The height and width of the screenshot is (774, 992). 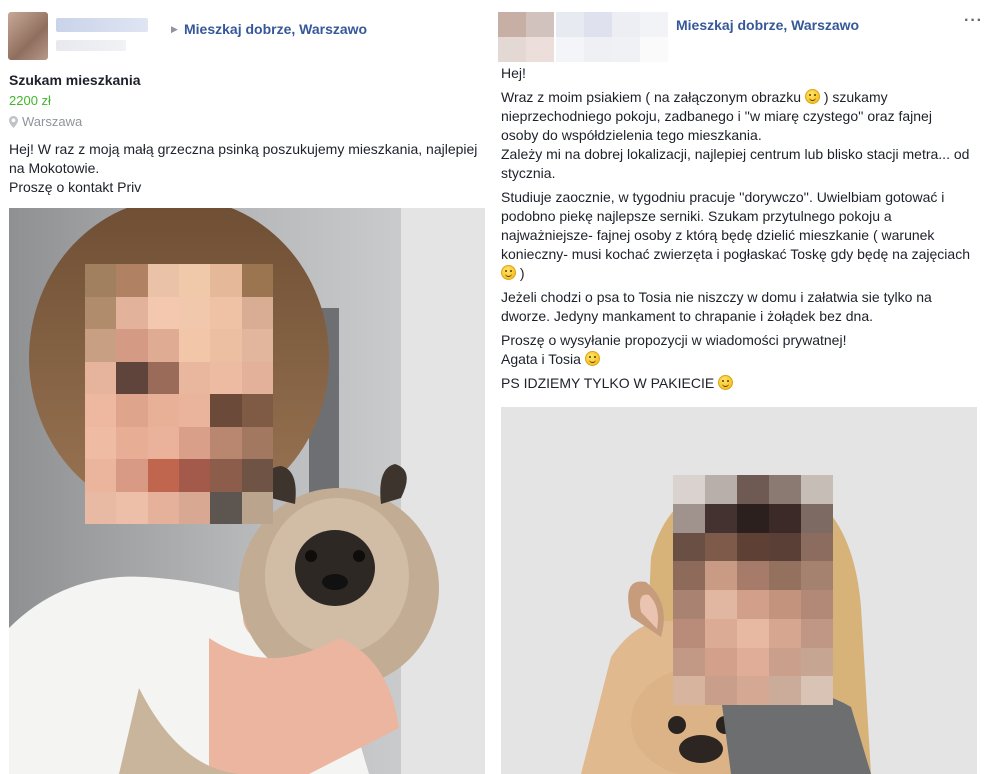 What do you see at coordinates (520, 273) in the screenshot?
I see `post-body-text: )` at bounding box center [520, 273].